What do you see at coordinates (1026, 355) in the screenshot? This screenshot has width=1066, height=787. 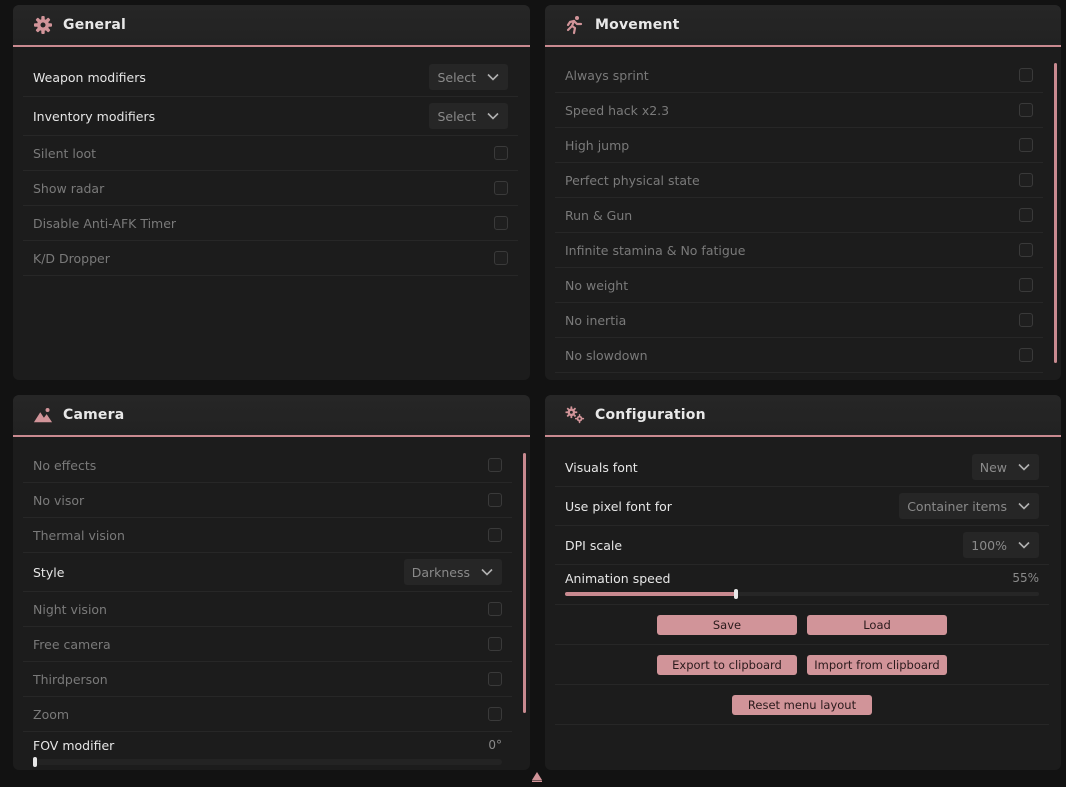 I see `no-slowdown-checkbox` at bounding box center [1026, 355].